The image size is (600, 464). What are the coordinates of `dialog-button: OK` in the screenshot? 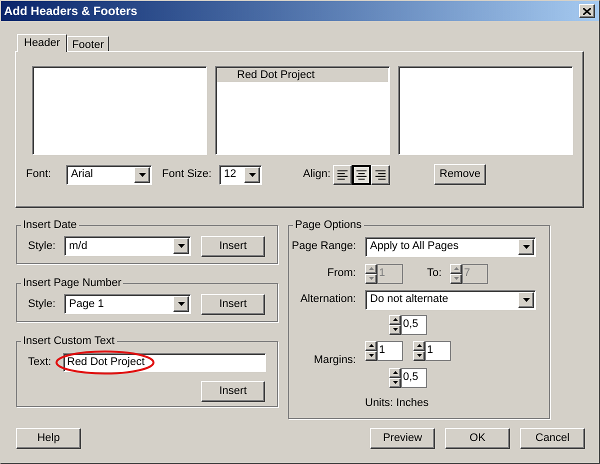 It's located at (477, 438).